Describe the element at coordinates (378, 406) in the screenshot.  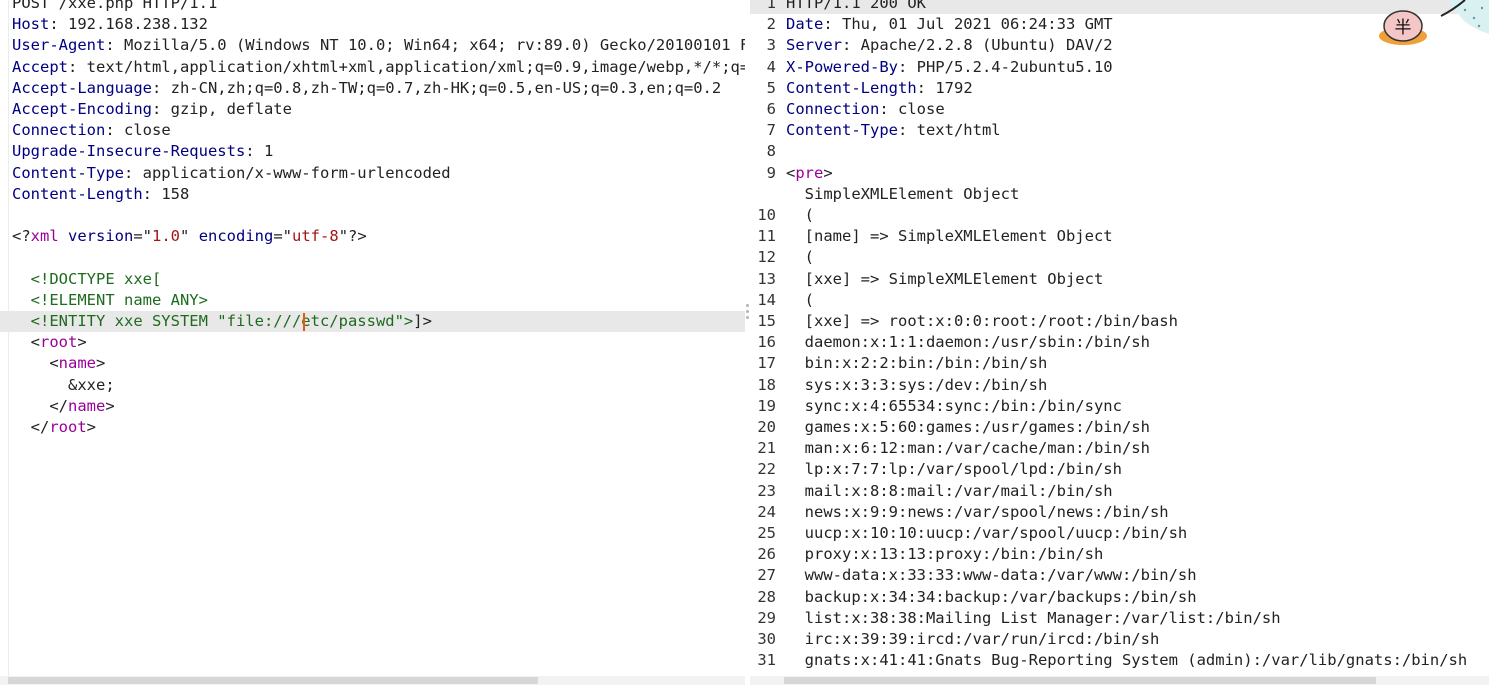
I see `request-line-text: </name>` at that location.